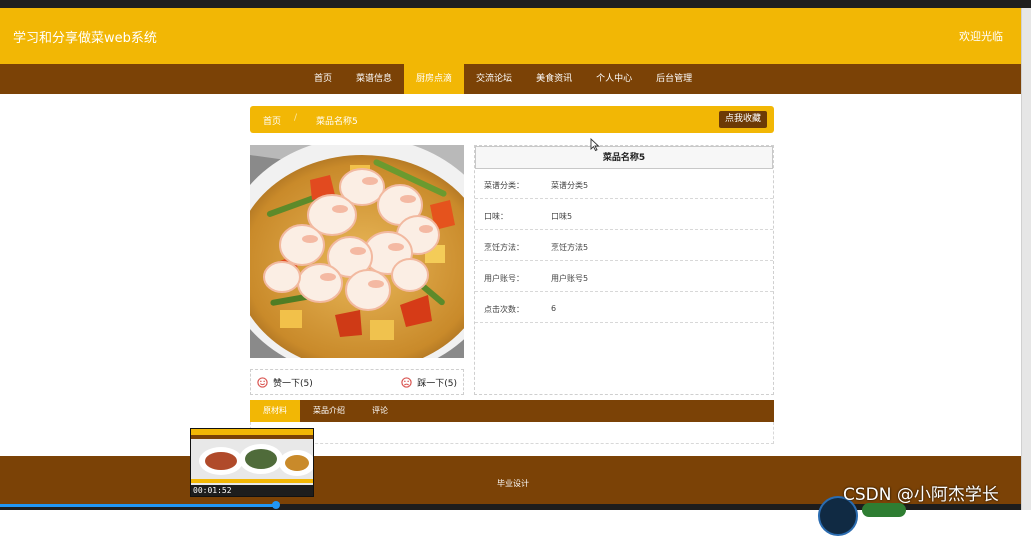 The image size is (1031, 536). What do you see at coordinates (570, 185) in the screenshot?
I see `detail-value: 菜谱分类5` at bounding box center [570, 185].